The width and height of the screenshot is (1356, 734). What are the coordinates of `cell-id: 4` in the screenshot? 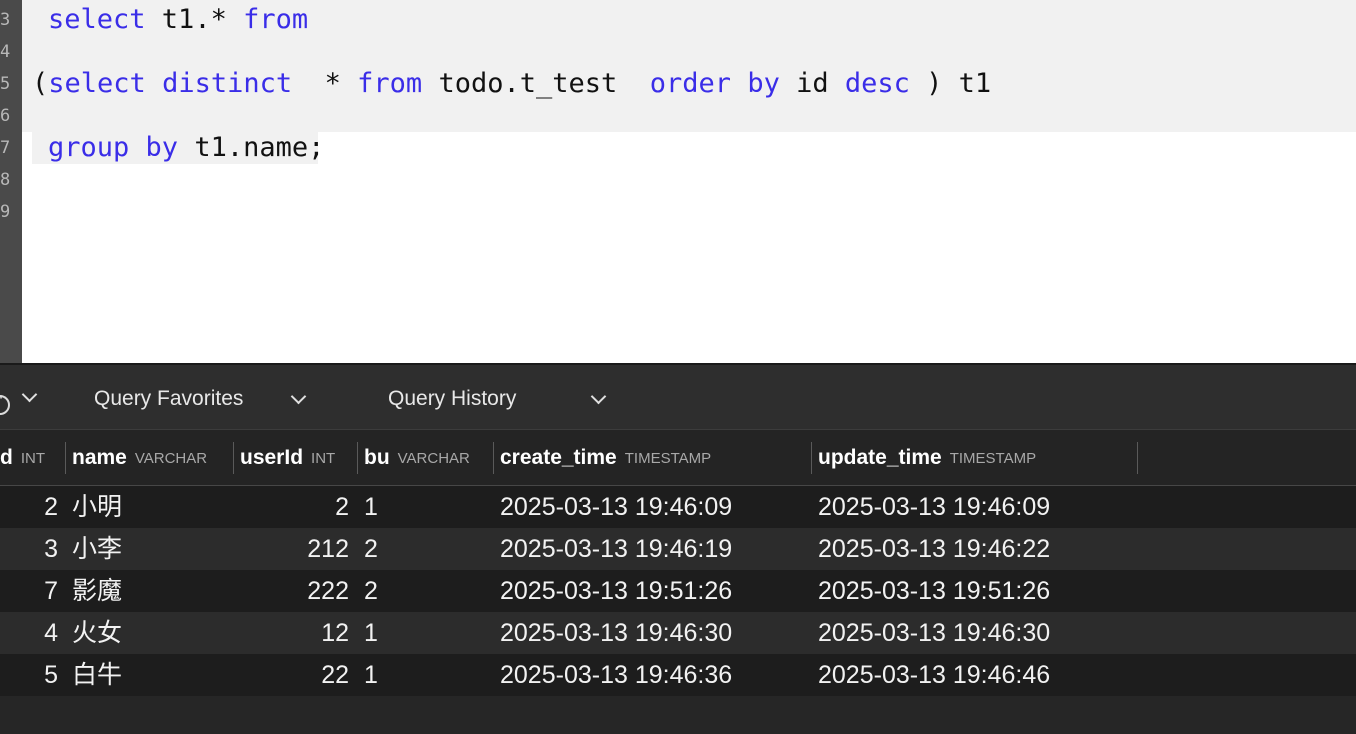 It's located at (29, 633).